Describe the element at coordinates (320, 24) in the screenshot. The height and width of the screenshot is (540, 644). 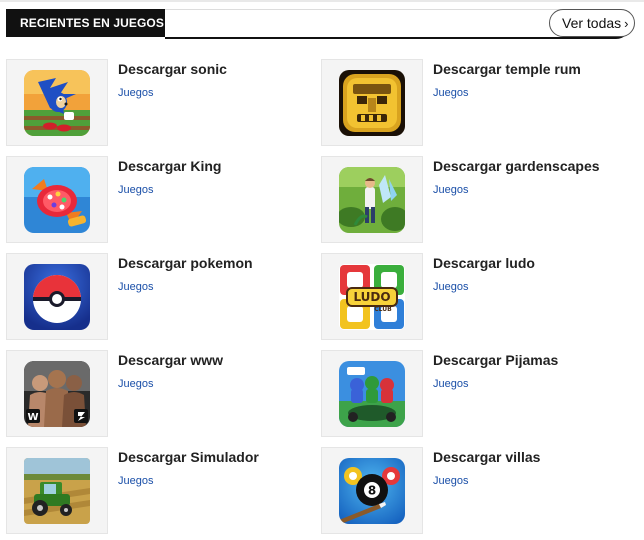
I see `section-header: RECIENTES EN JUEGOS Ver todas ›` at that location.